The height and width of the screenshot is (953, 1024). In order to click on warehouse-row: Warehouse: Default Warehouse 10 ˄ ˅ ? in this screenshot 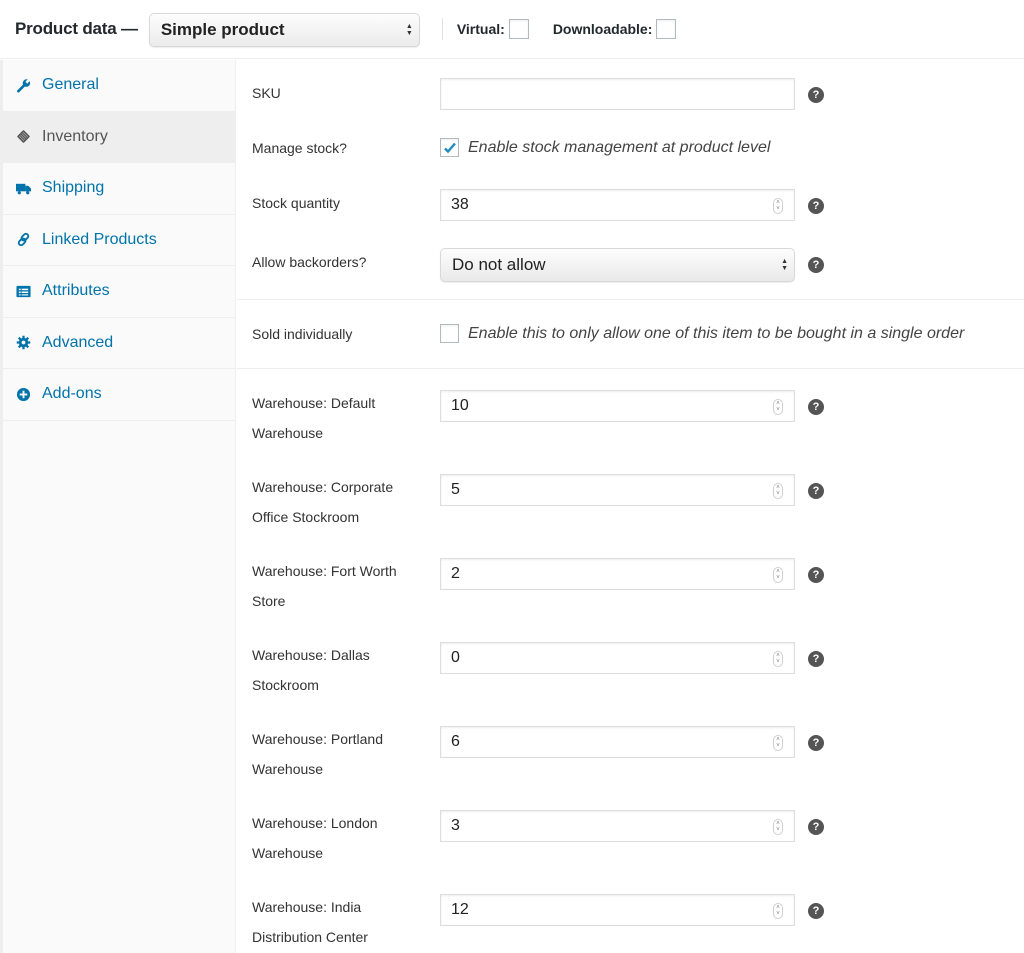, I will do `click(630, 418)`.